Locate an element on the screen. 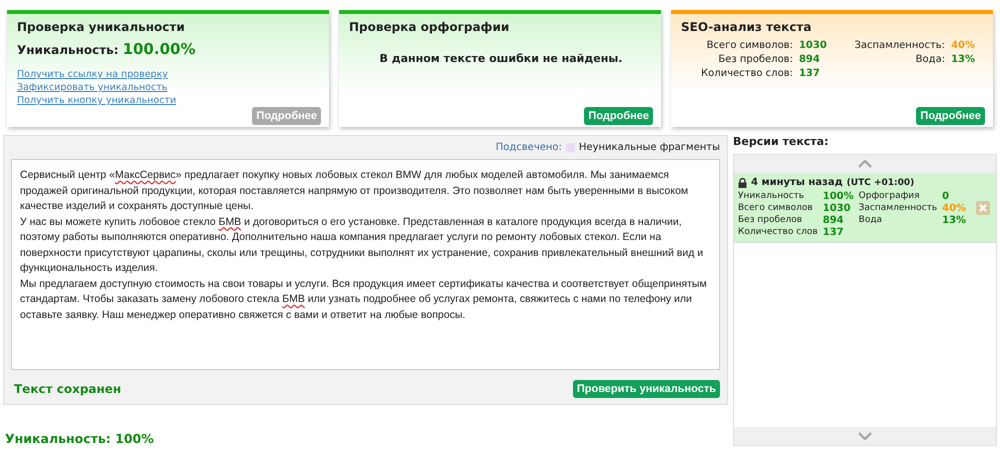 The height and width of the screenshot is (463, 1000). spelling-message: В данном тексте ошибки не найдены. is located at coordinates (501, 58).